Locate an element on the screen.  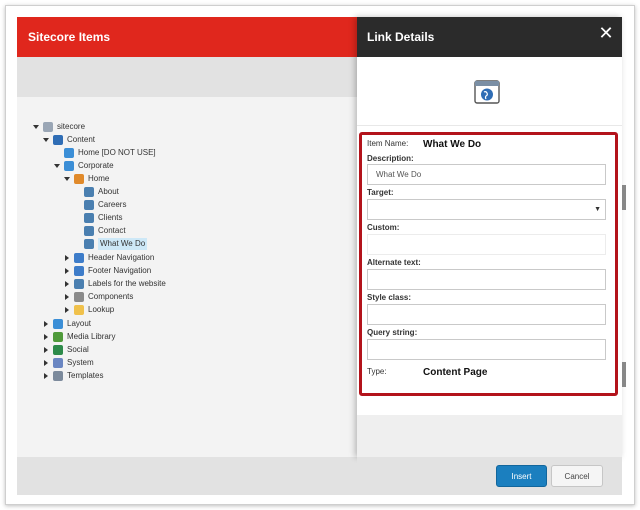
link-globe-icon is located at coordinates (487, 92).